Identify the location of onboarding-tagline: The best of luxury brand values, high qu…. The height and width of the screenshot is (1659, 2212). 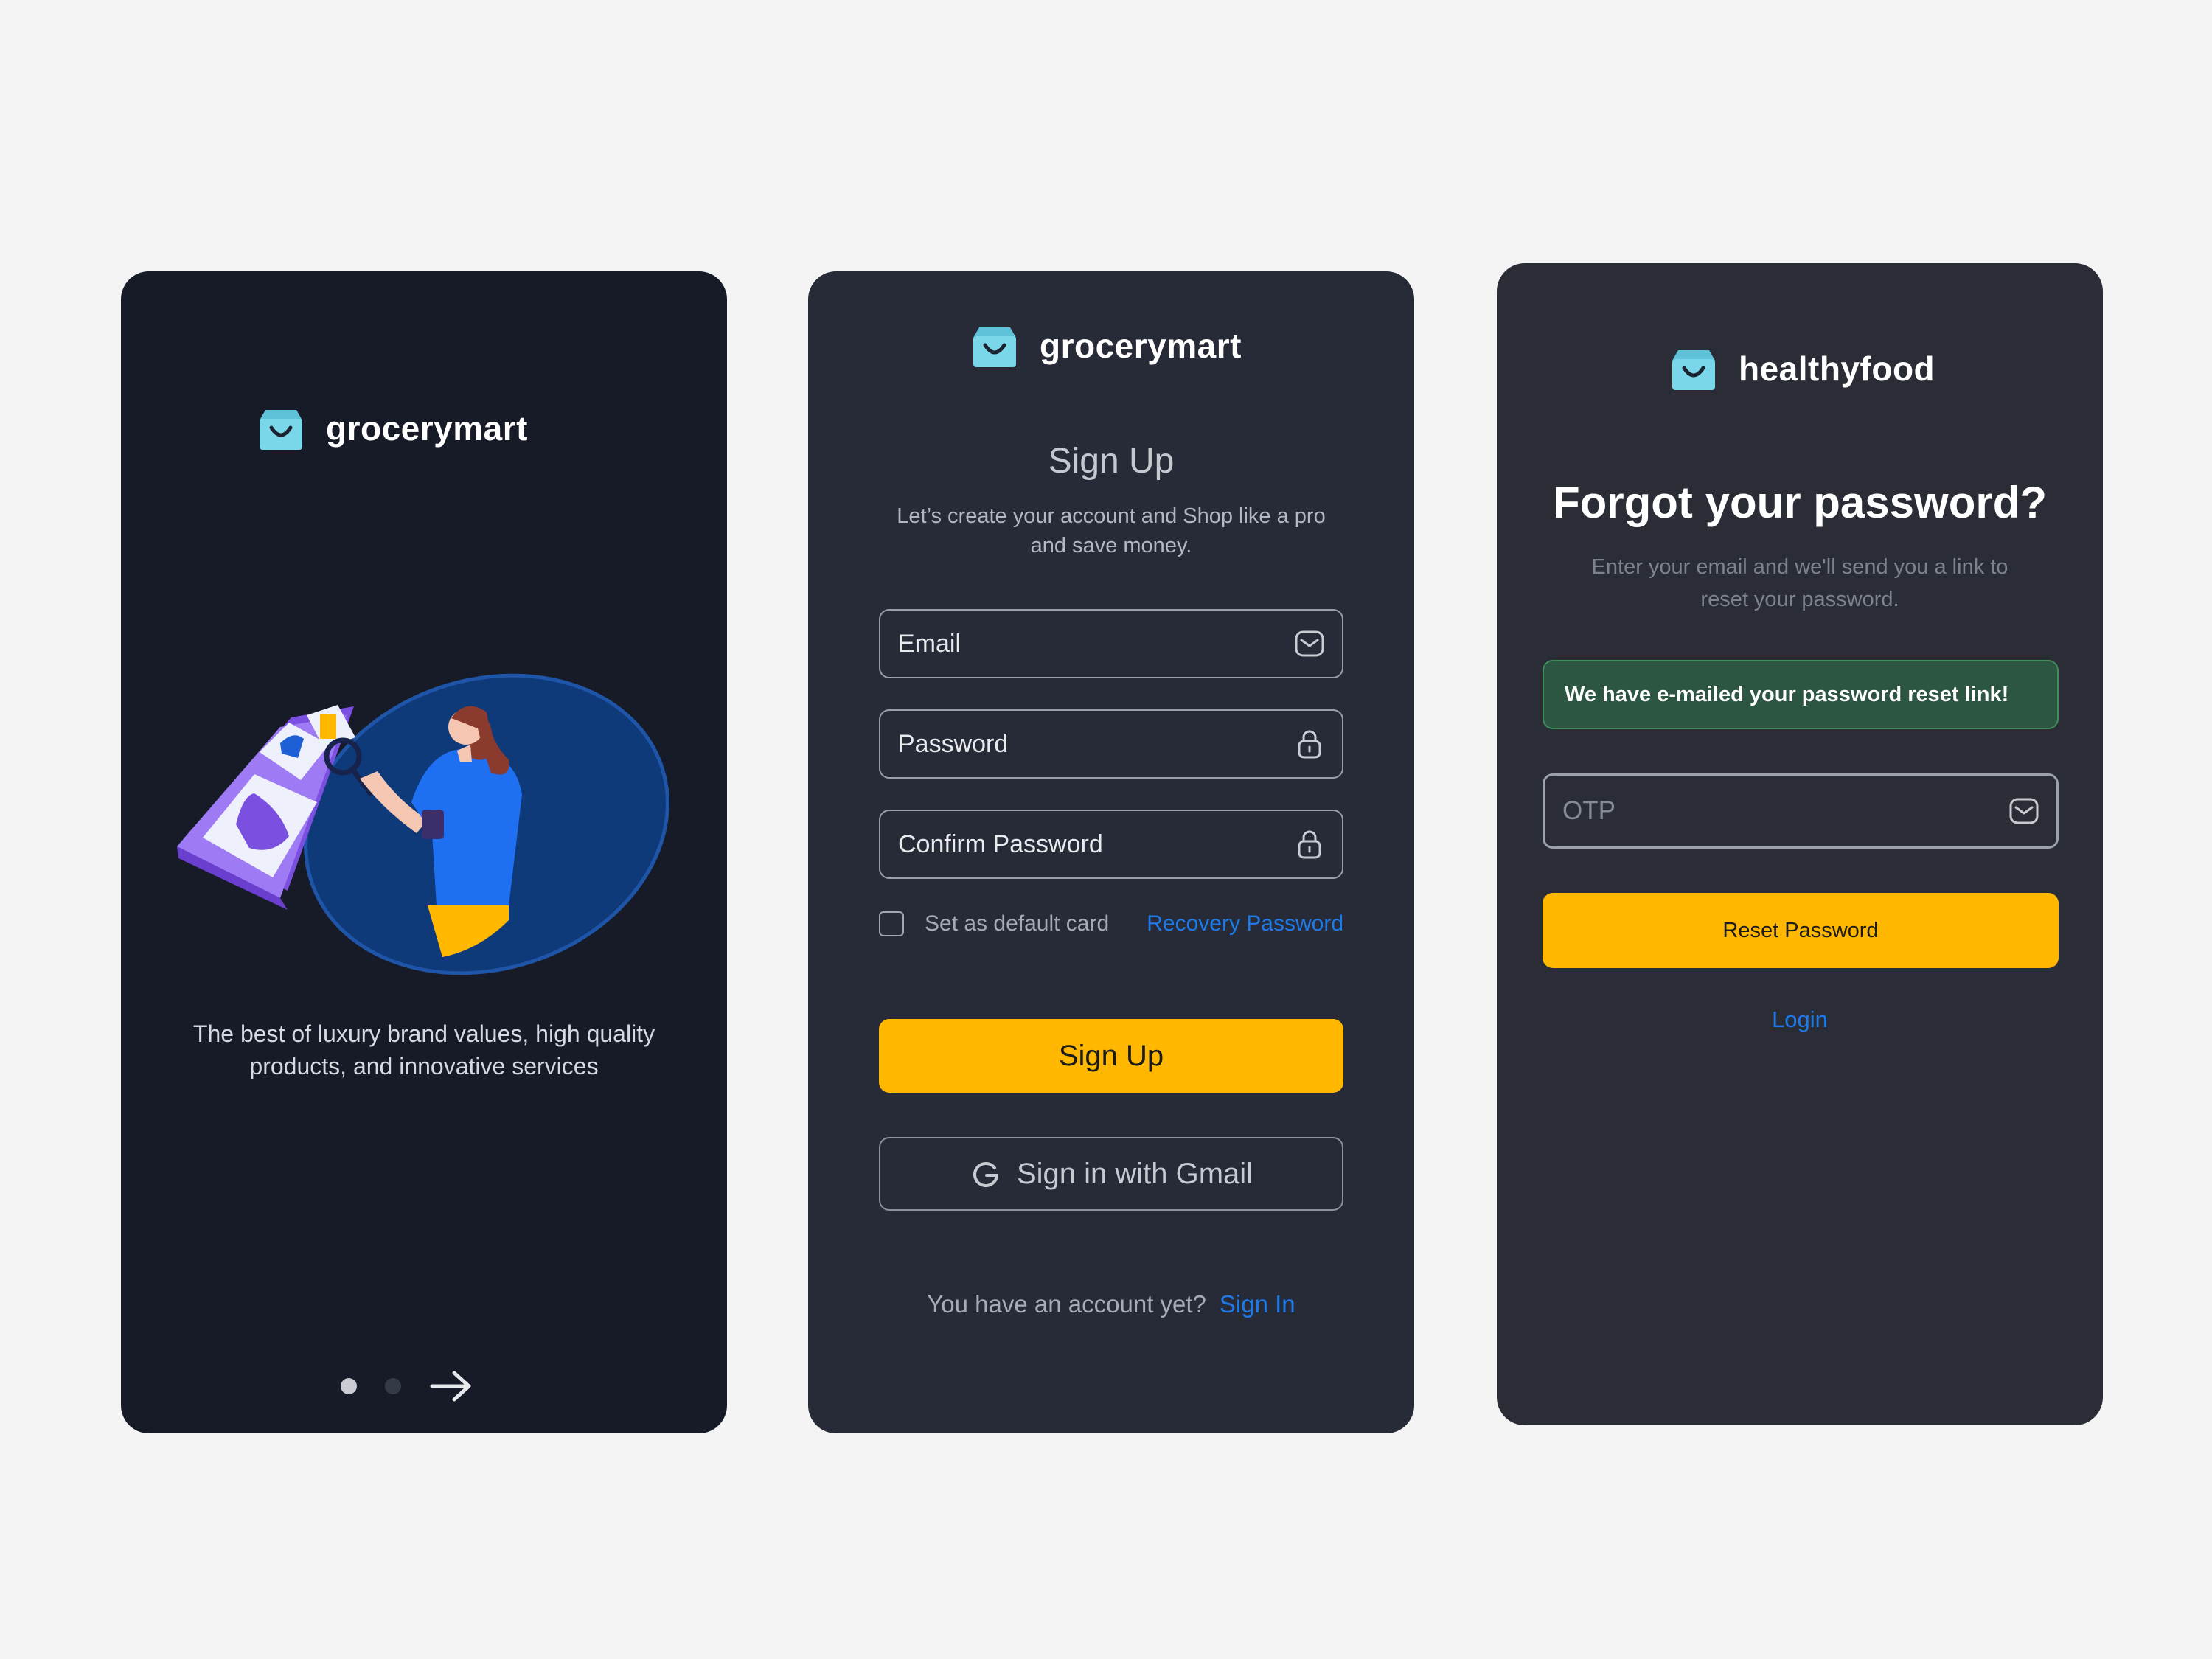
(423, 1049).